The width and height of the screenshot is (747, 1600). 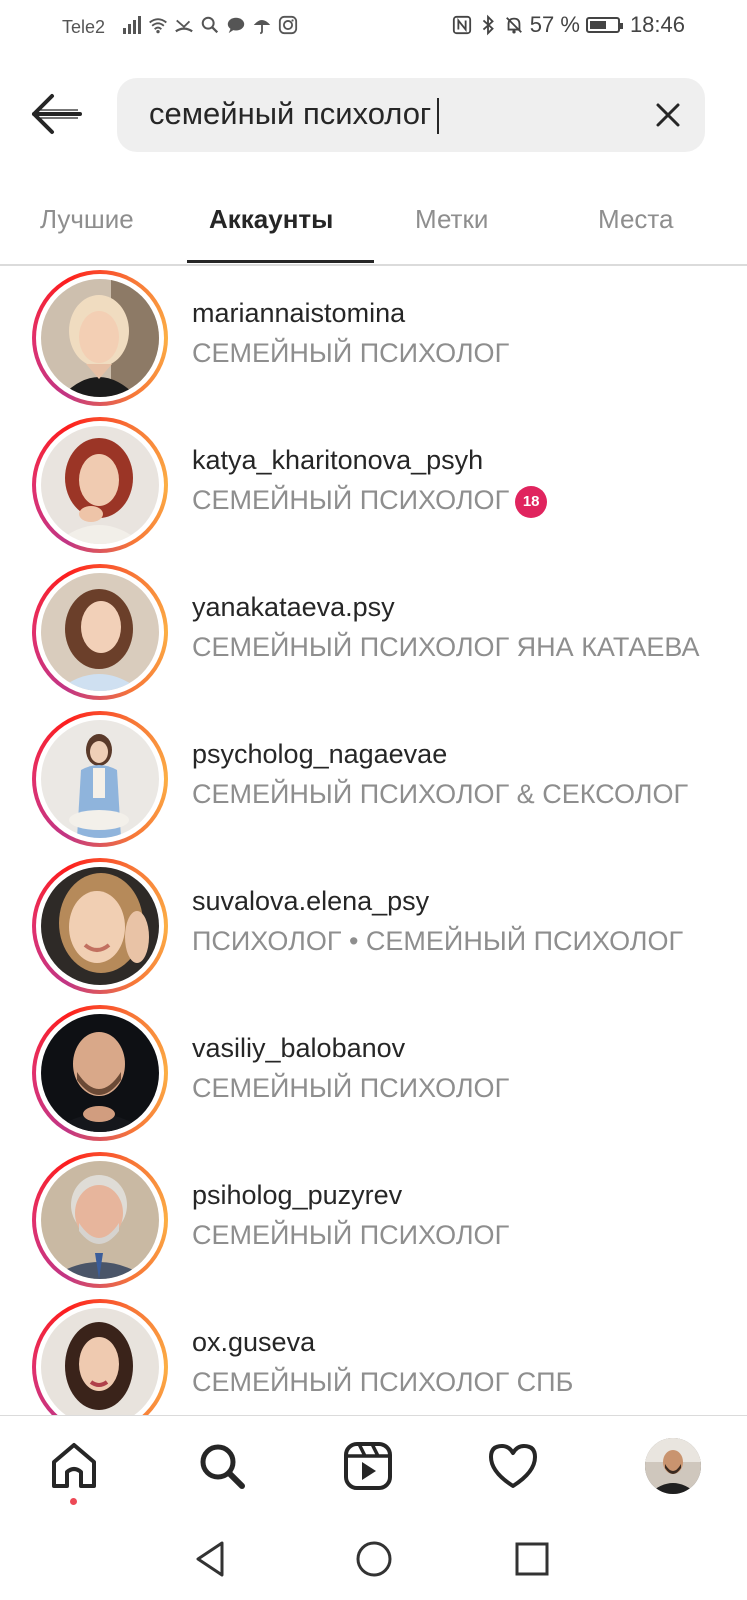 What do you see at coordinates (297, 1195) in the screenshot?
I see `account-username: psiholog_puzyrev` at bounding box center [297, 1195].